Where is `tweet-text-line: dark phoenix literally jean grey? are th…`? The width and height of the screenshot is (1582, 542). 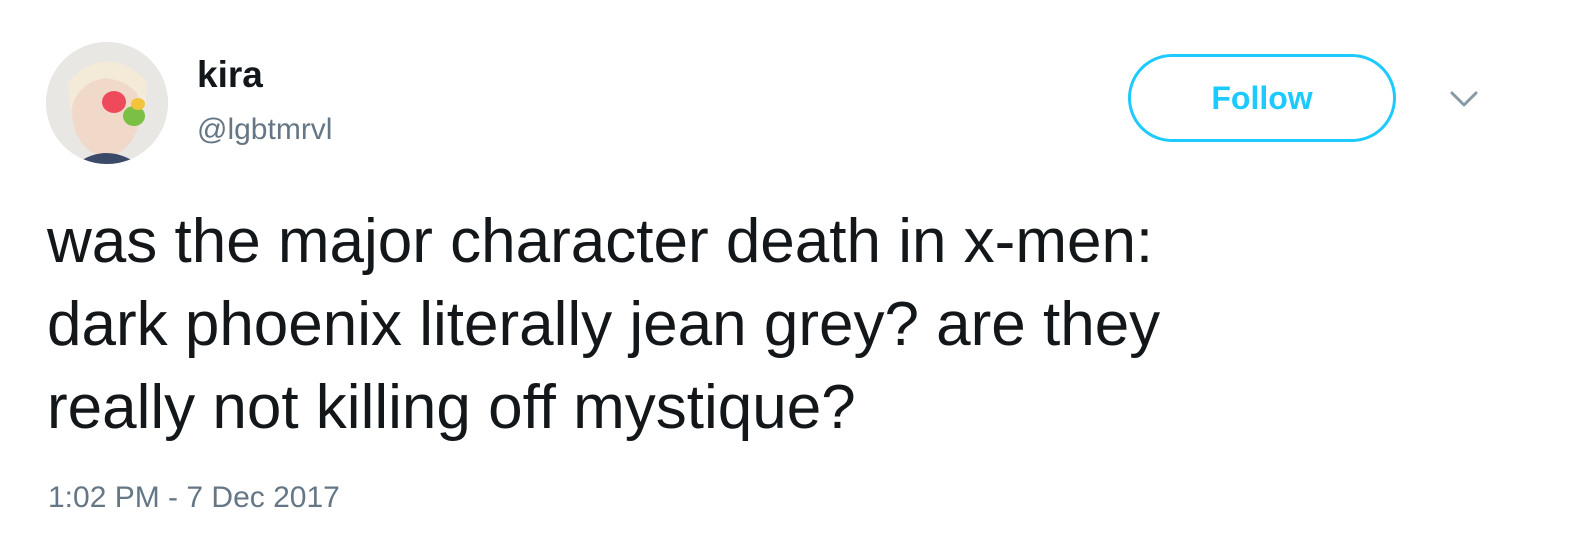
tweet-text-line: dark phoenix literally jean grey? are th… is located at coordinates (604, 324).